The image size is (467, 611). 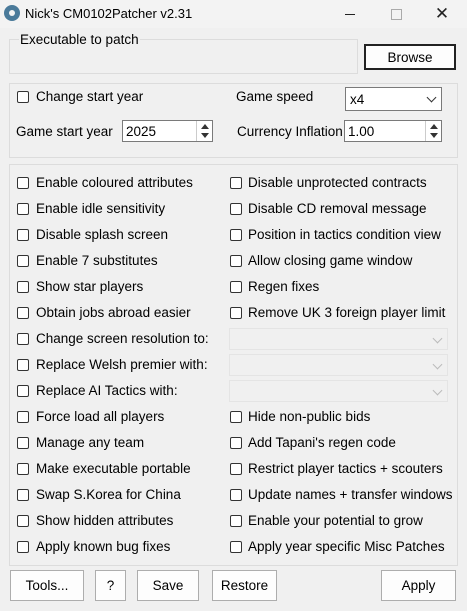 I want to click on apply-year-specific-misc-patches-checkbox, so click(x=236, y=547).